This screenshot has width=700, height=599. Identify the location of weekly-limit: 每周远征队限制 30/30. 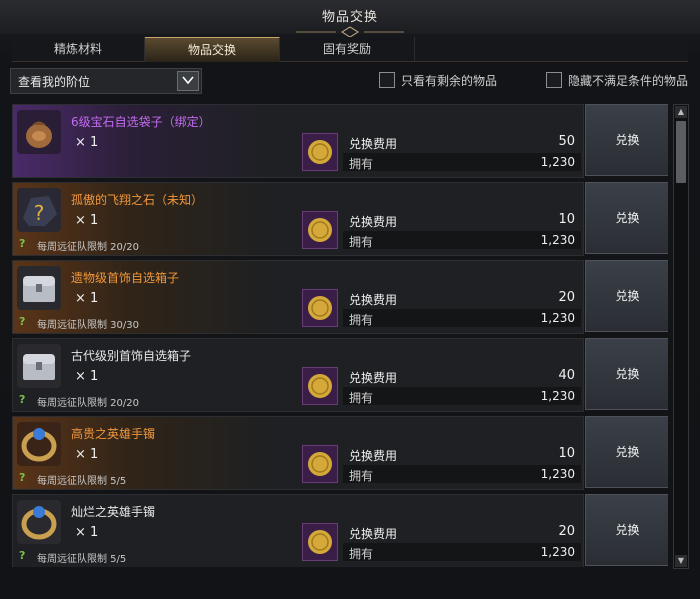
(88, 325).